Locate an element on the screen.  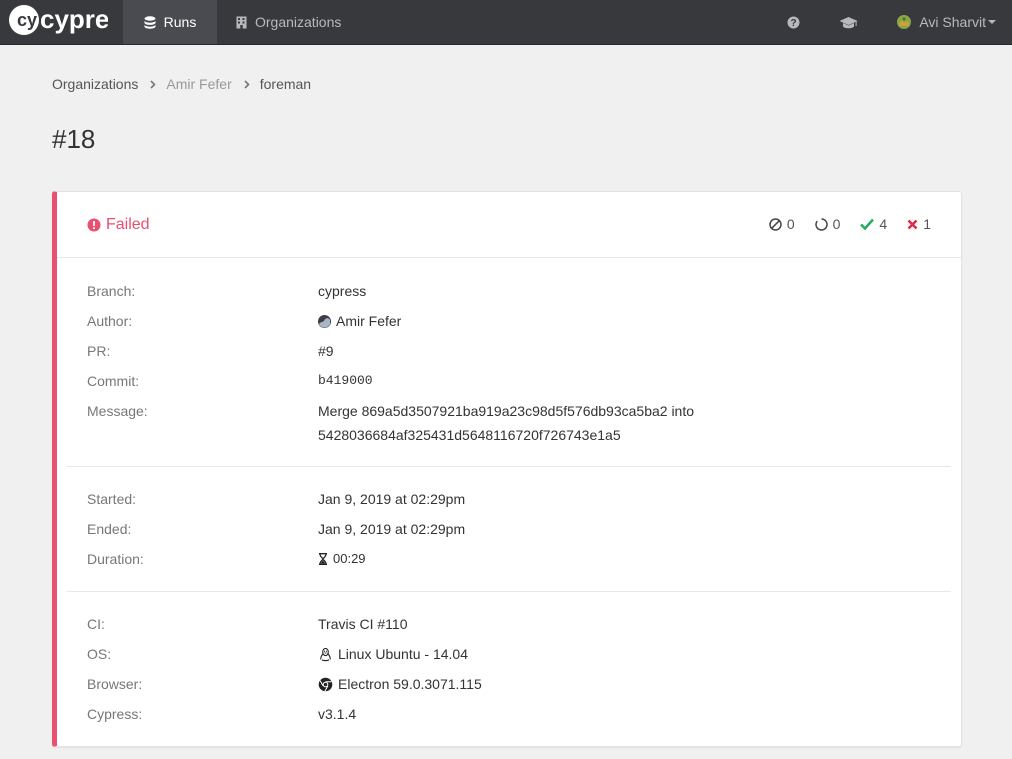
docs-button is located at coordinates (848, 22).